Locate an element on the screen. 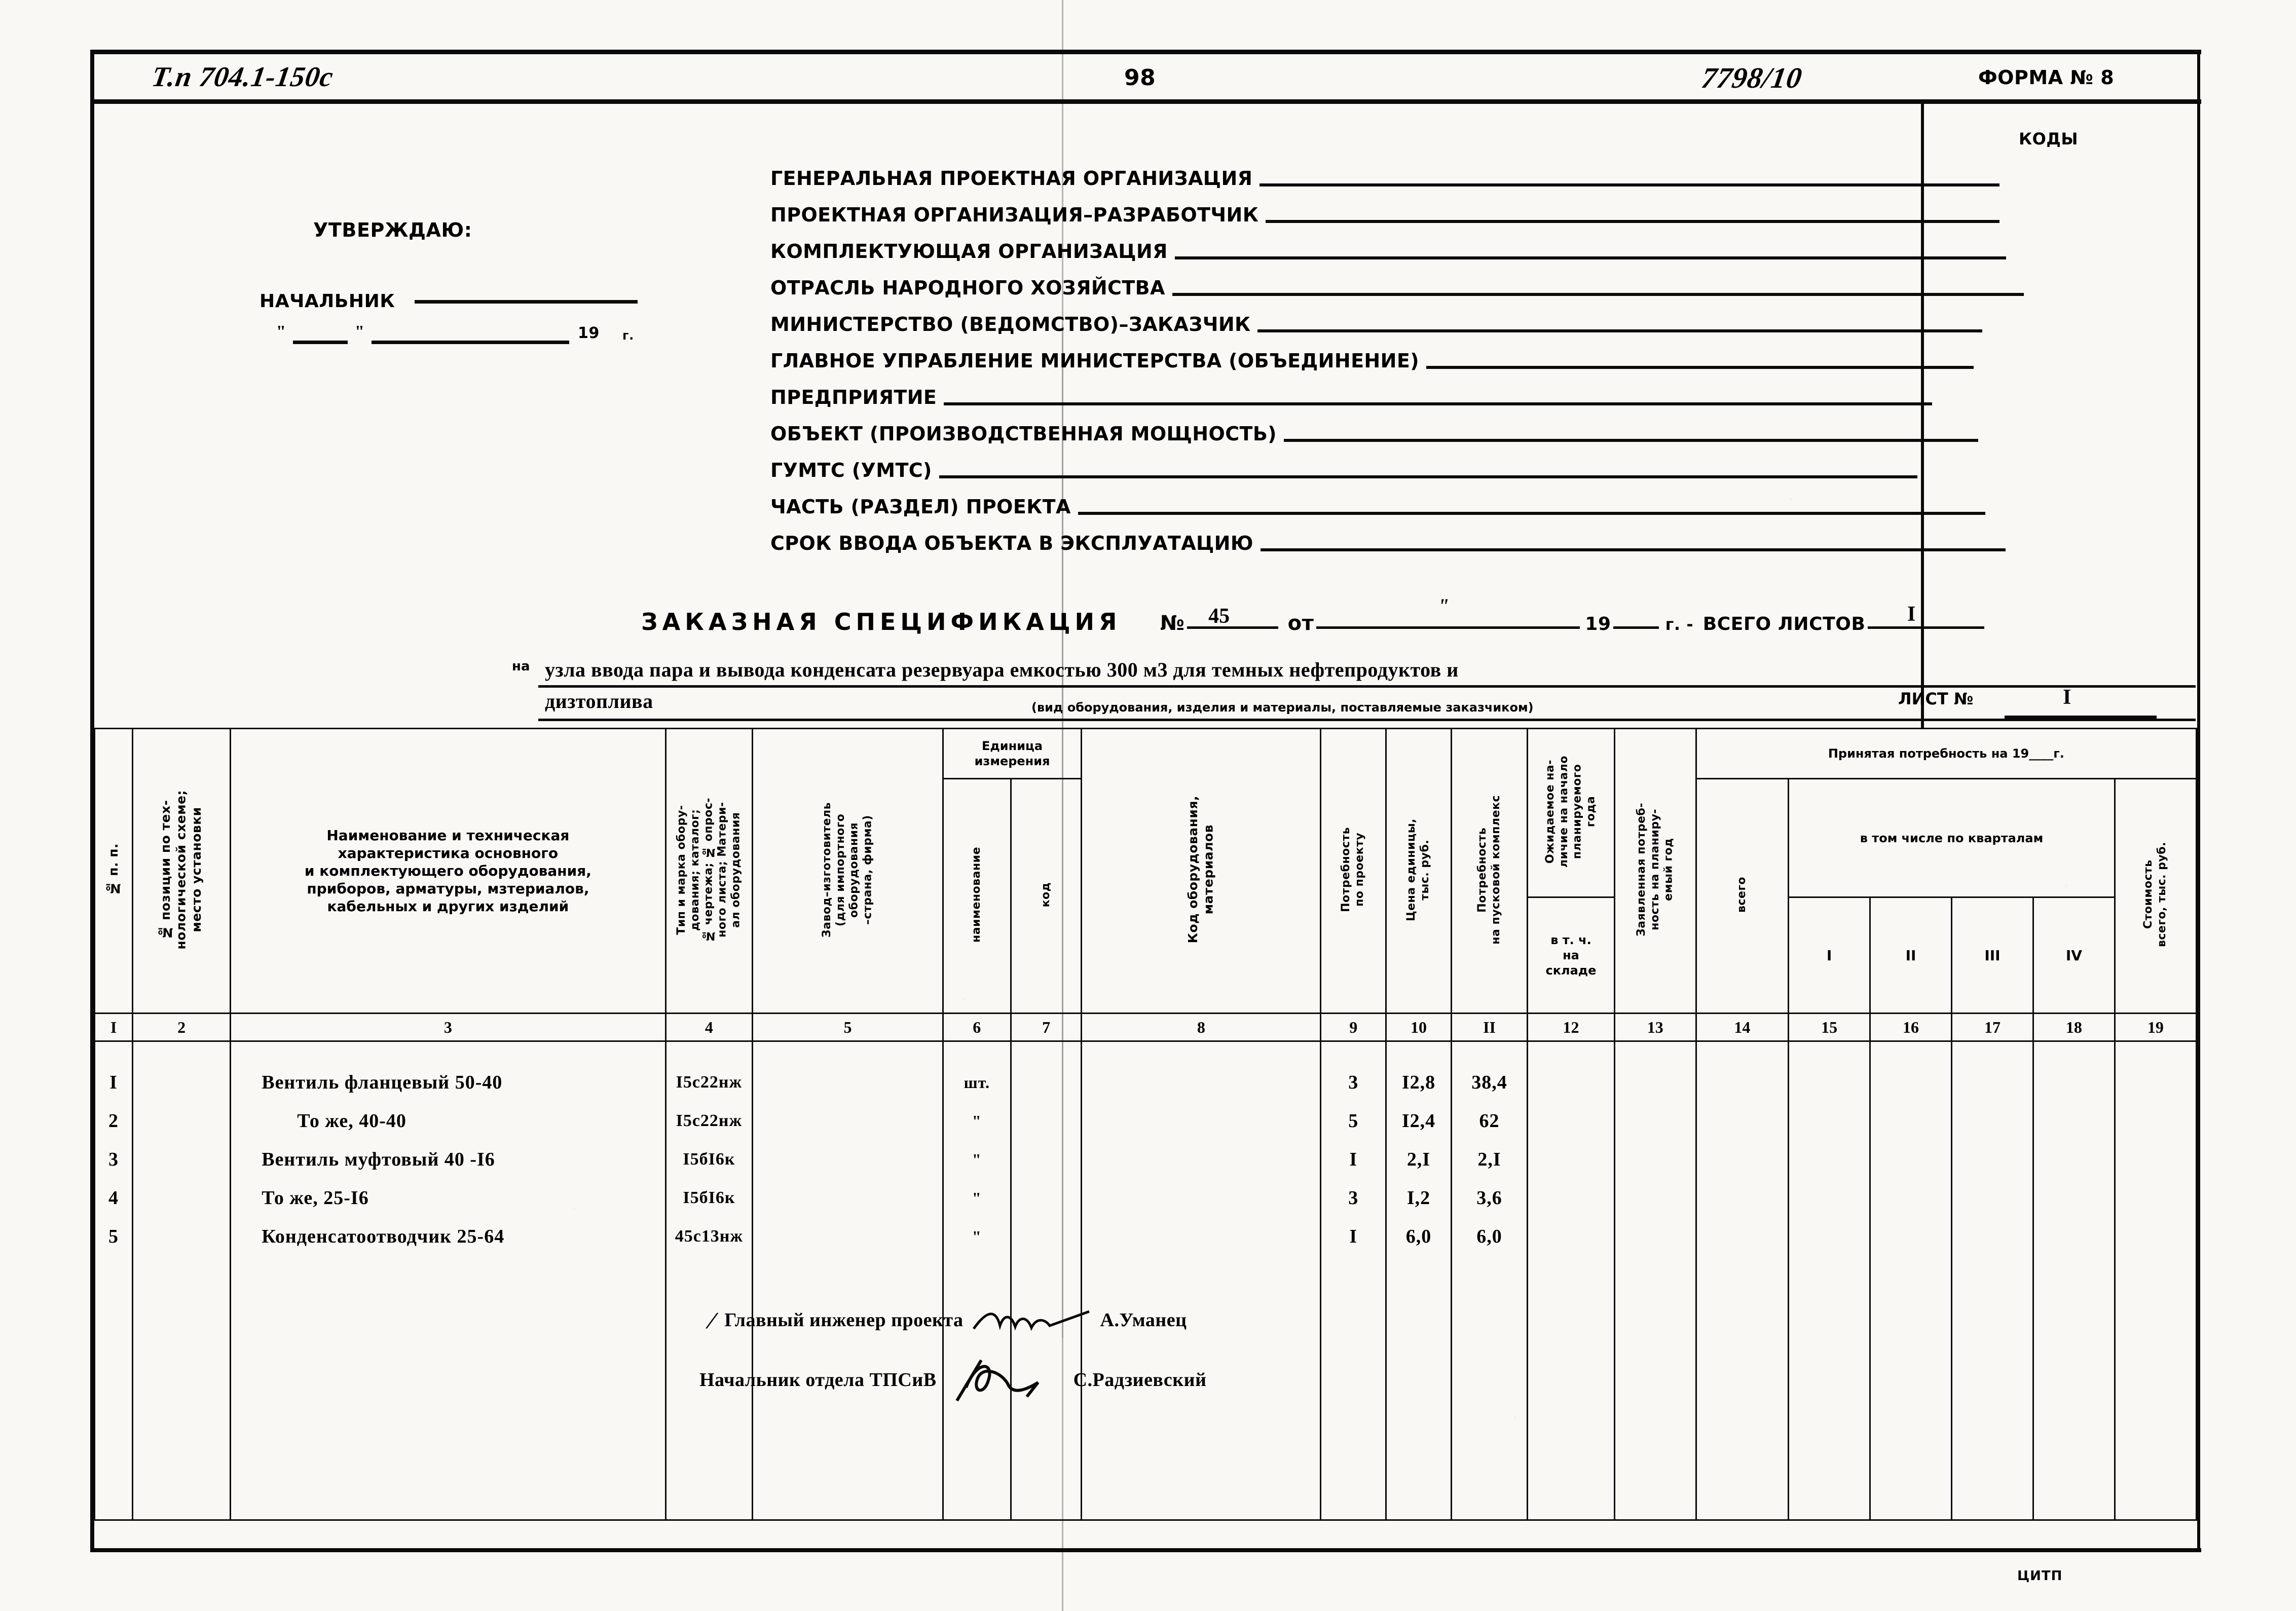 This screenshot has width=2296, height=1611. cell-qty: 5 is located at coordinates (1353, 1121).